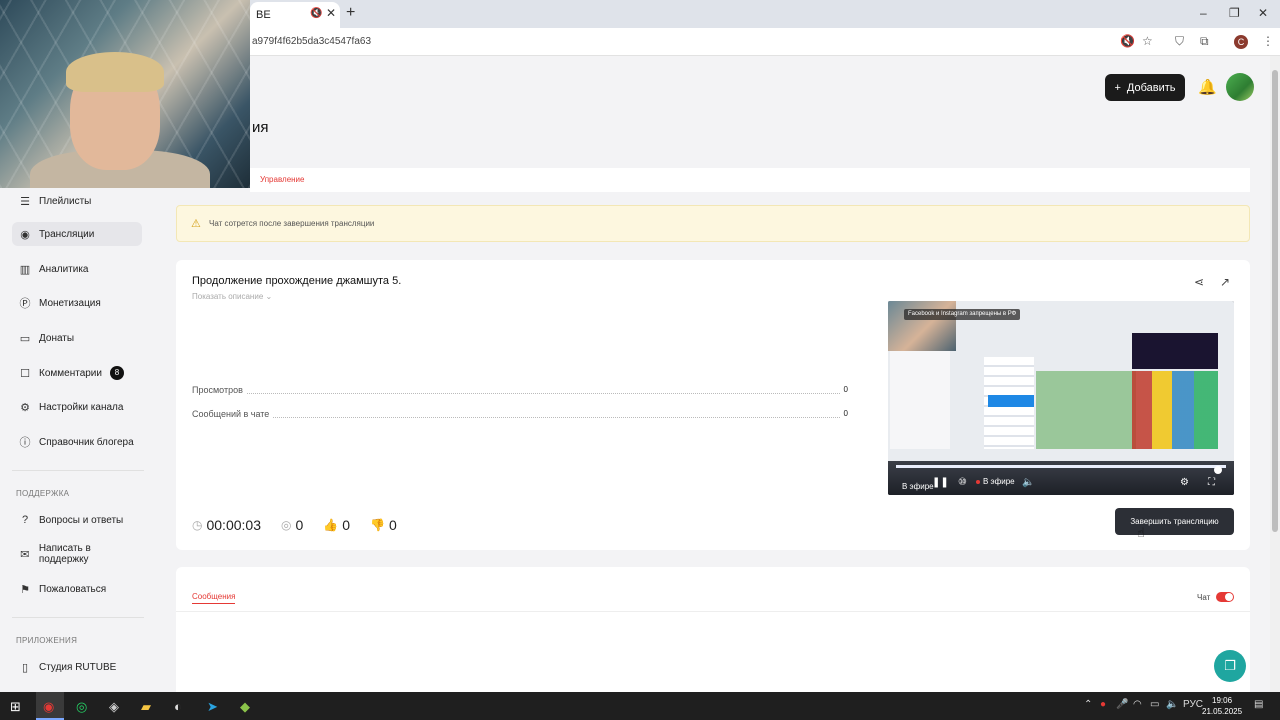 The height and width of the screenshot is (720, 1280). What do you see at coordinates (146, 707) in the screenshot?
I see `file-explorer-icon: ▰` at bounding box center [146, 707].